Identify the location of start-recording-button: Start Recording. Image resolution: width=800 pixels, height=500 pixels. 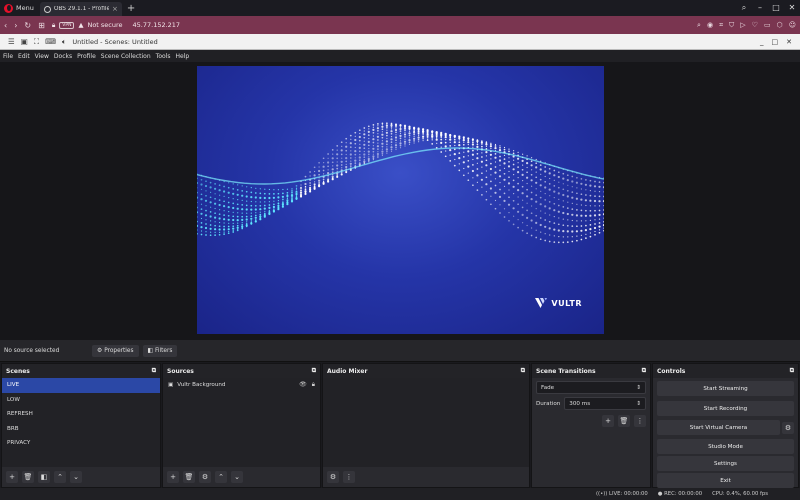
(725, 408).